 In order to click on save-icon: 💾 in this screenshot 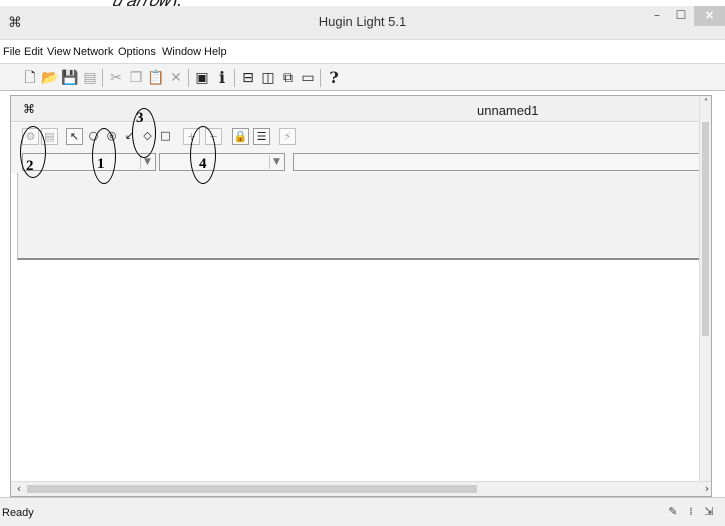, I will do `click(70, 78)`.